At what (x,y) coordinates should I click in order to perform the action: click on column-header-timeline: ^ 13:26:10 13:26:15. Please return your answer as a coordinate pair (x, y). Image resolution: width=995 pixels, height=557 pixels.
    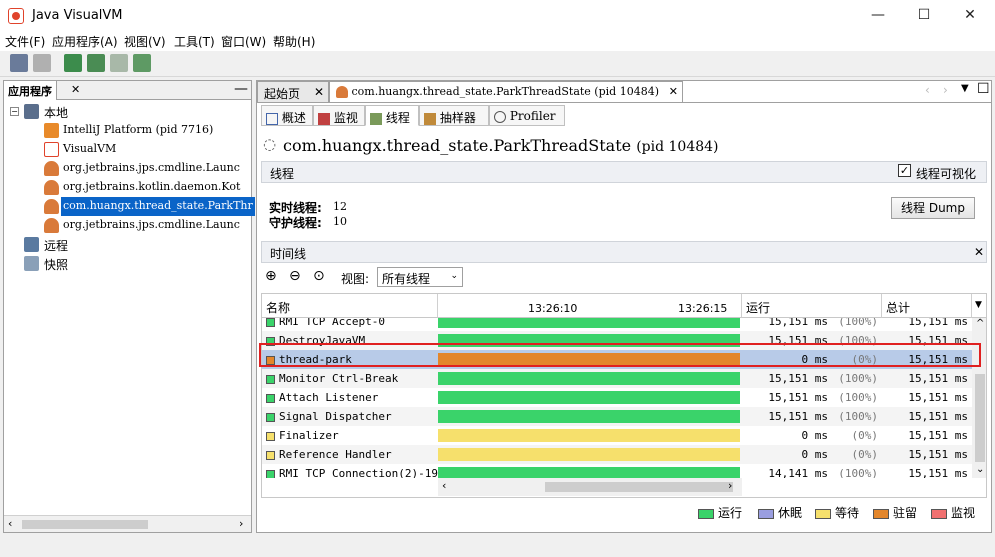
    Looking at the image, I should click on (590, 306).